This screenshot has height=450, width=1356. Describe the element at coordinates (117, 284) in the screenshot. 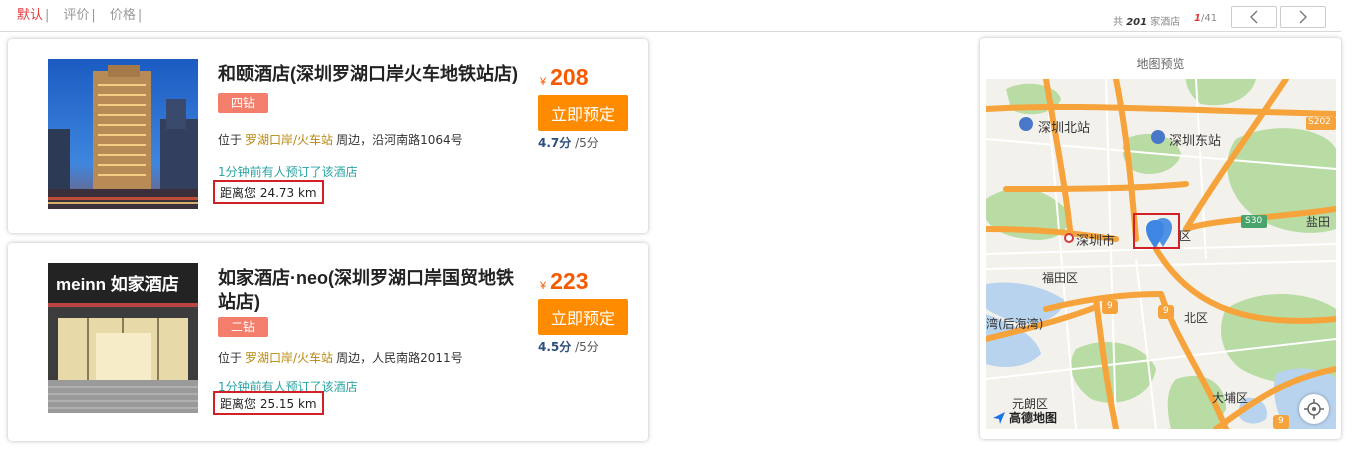

I see `hotel-sign-text: meinn 如家酒店` at that location.